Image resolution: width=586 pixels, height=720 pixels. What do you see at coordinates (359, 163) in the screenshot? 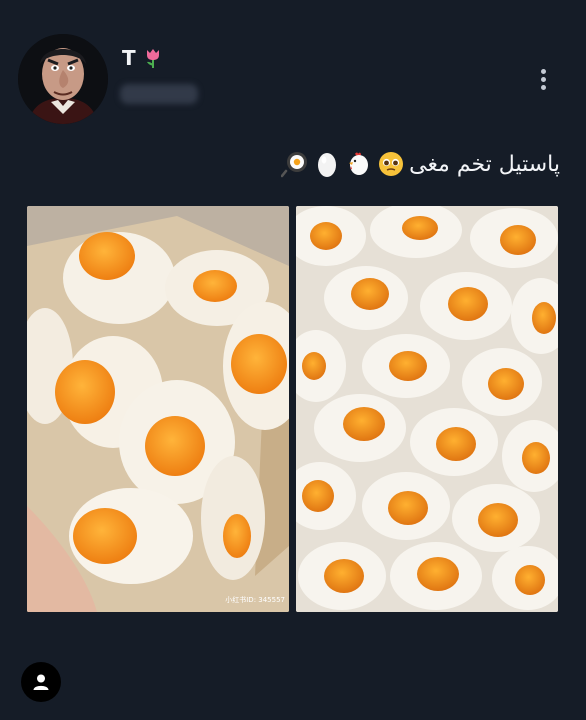
I see `chicken-icon` at bounding box center [359, 163].